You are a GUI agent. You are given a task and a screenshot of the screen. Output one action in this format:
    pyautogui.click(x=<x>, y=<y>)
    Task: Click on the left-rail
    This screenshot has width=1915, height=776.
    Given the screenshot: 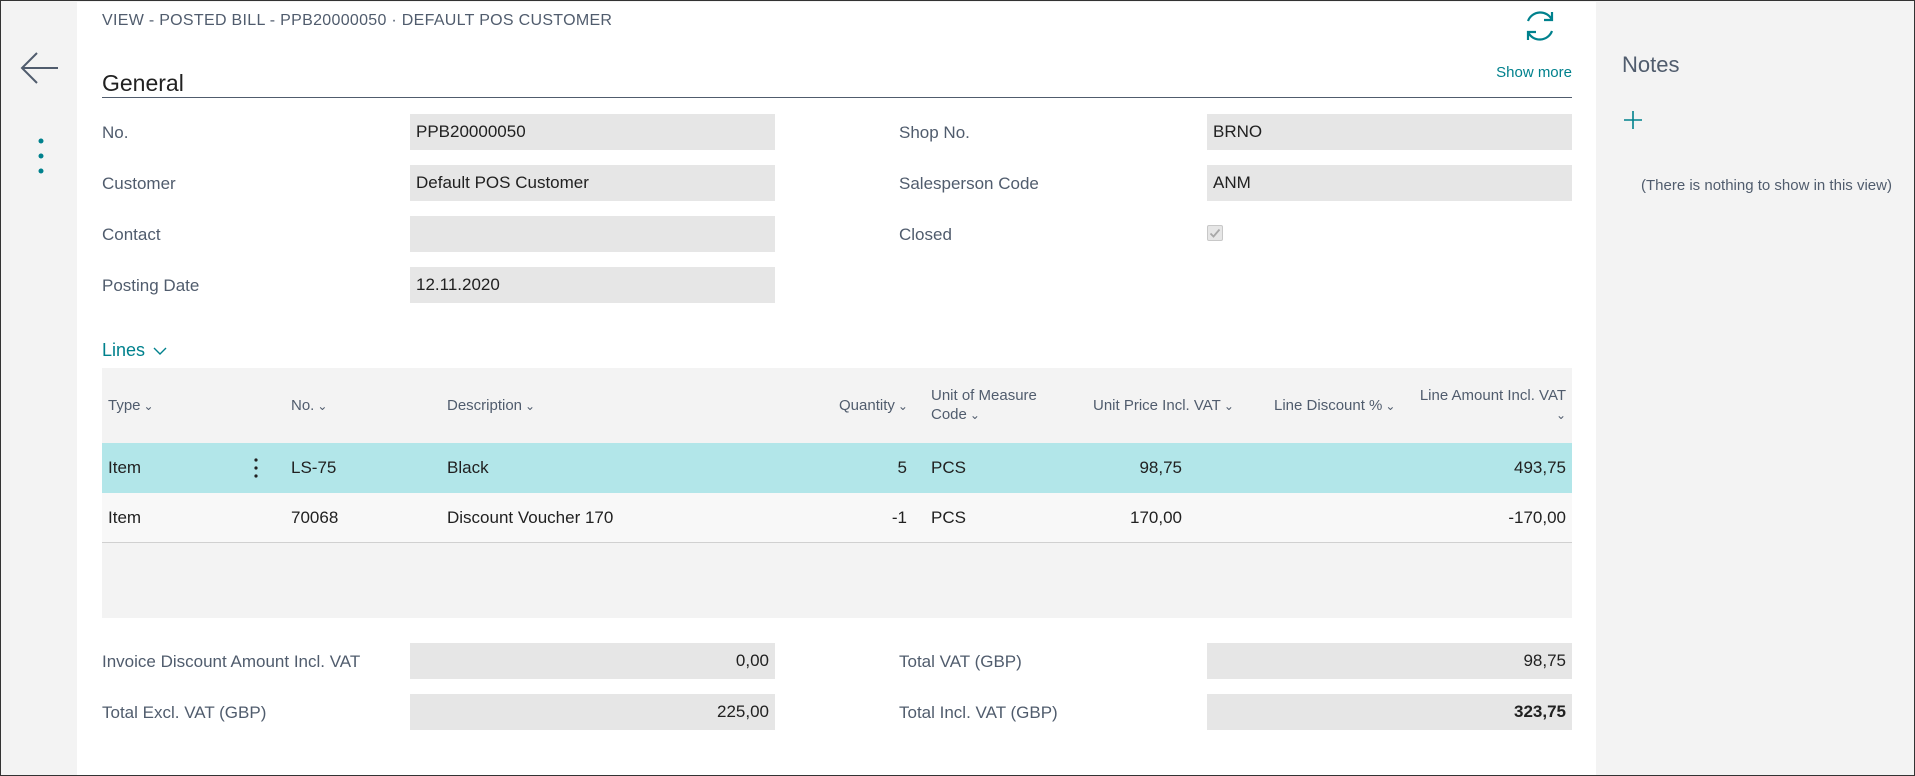 What is the action you would take?
    pyautogui.click(x=39, y=388)
    